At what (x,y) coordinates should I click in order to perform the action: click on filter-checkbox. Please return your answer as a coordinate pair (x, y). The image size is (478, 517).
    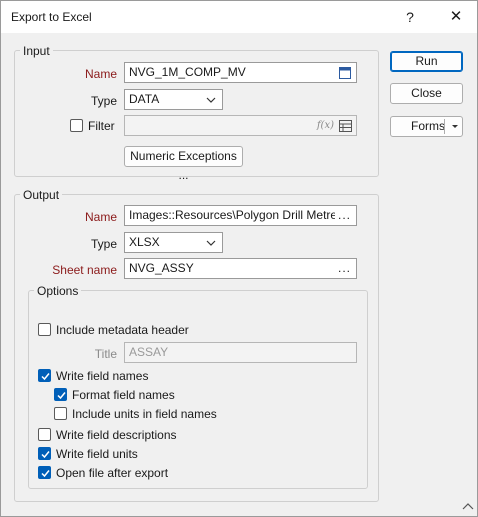
    Looking at the image, I should click on (76, 125).